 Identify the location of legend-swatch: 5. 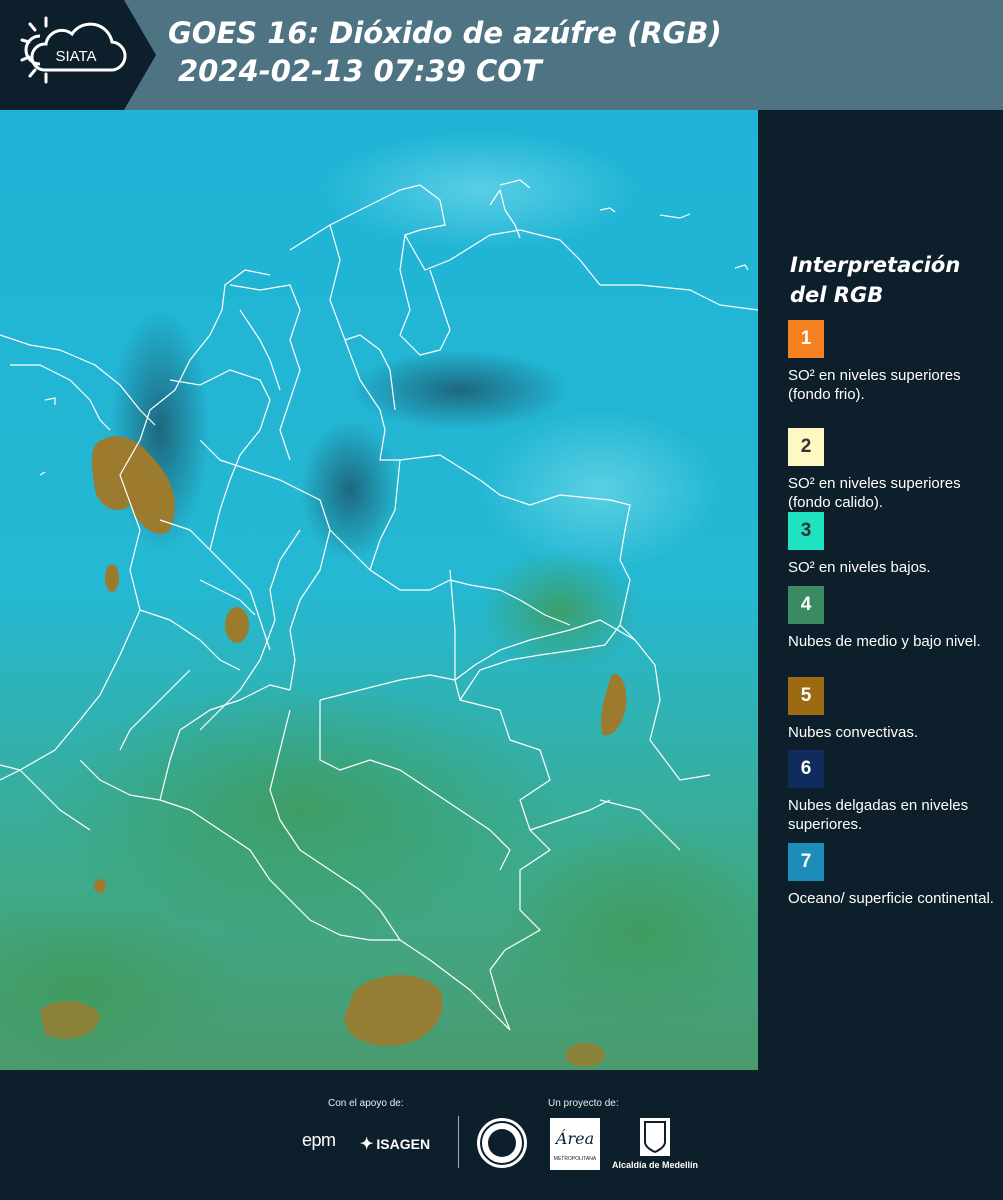
(806, 696).